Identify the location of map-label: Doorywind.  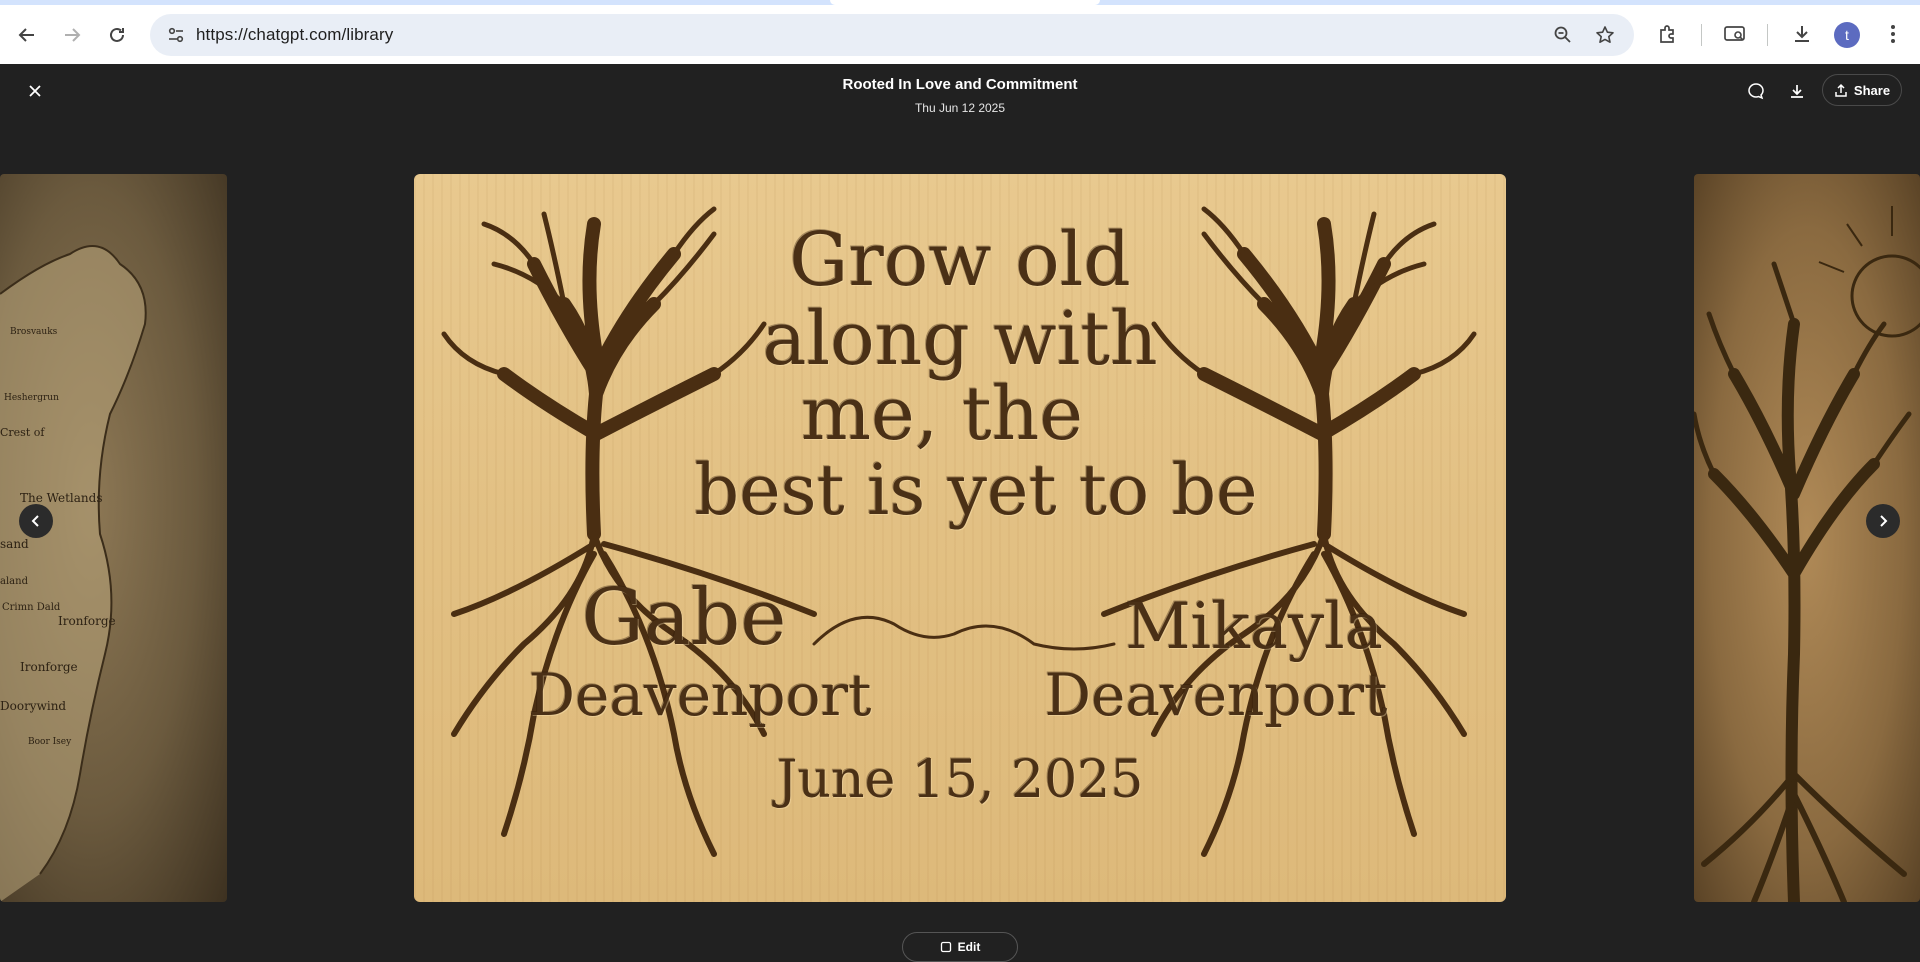
(33, 706).